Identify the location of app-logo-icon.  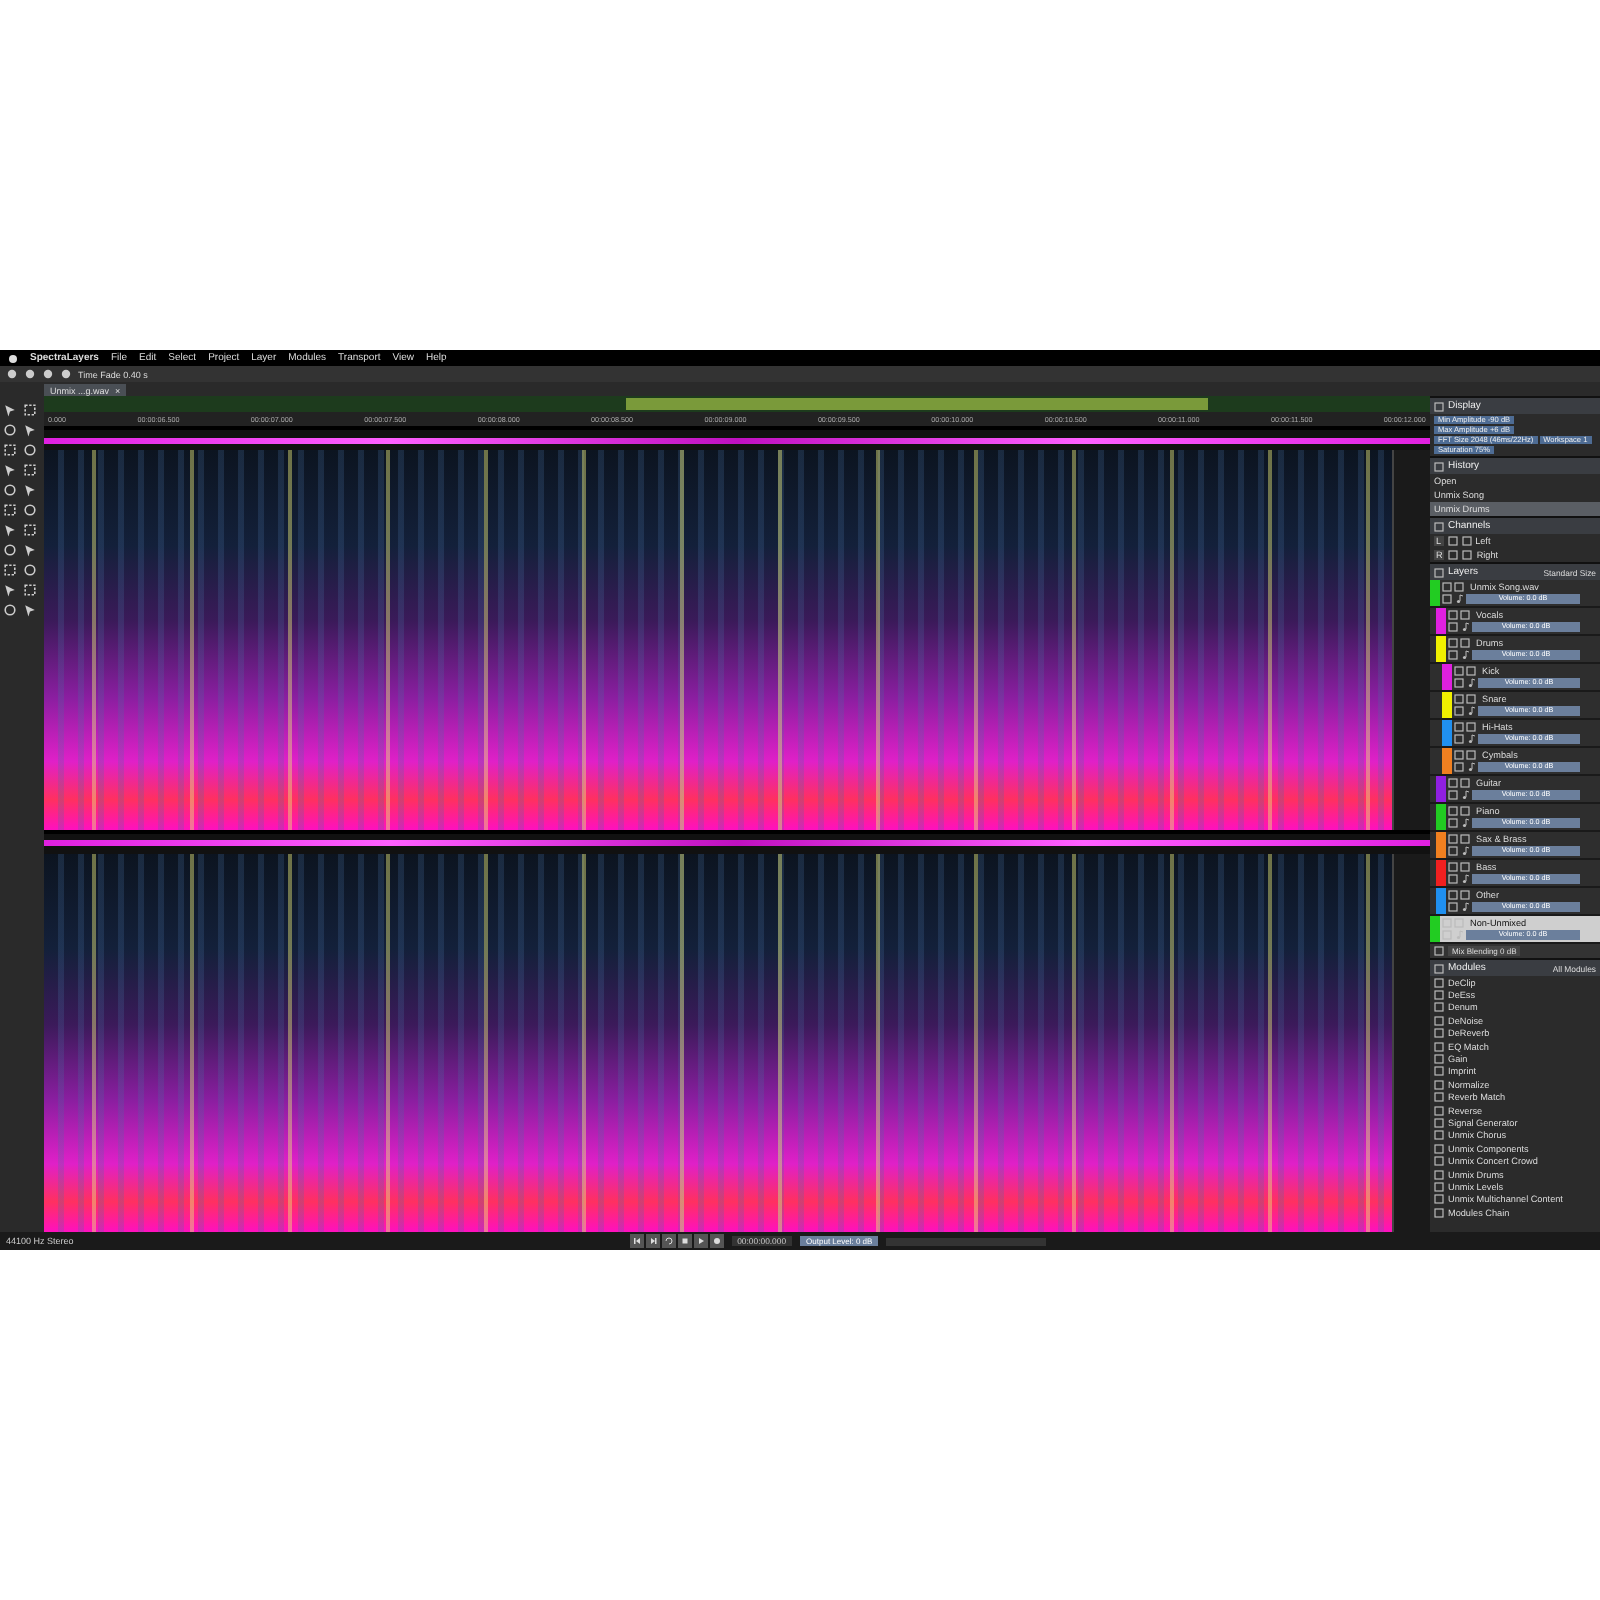
(13, 358).